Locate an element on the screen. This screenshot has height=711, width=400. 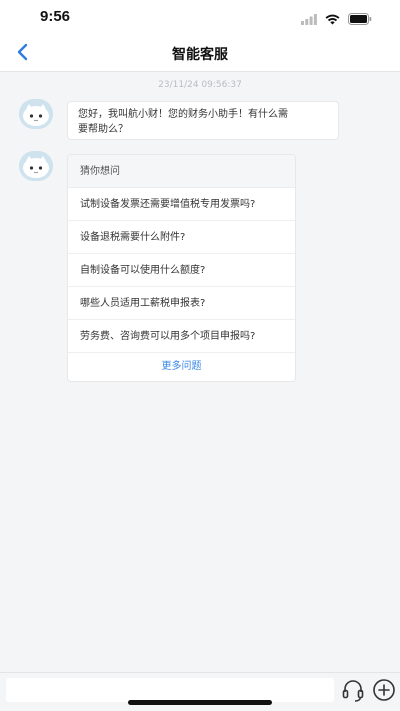
add-button is located at coordinates (384, 690).